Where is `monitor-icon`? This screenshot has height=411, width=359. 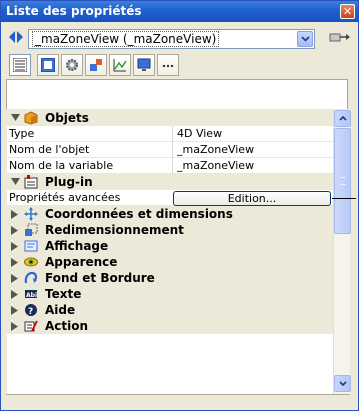 monitor-icon is located at coordinates (144, 64).